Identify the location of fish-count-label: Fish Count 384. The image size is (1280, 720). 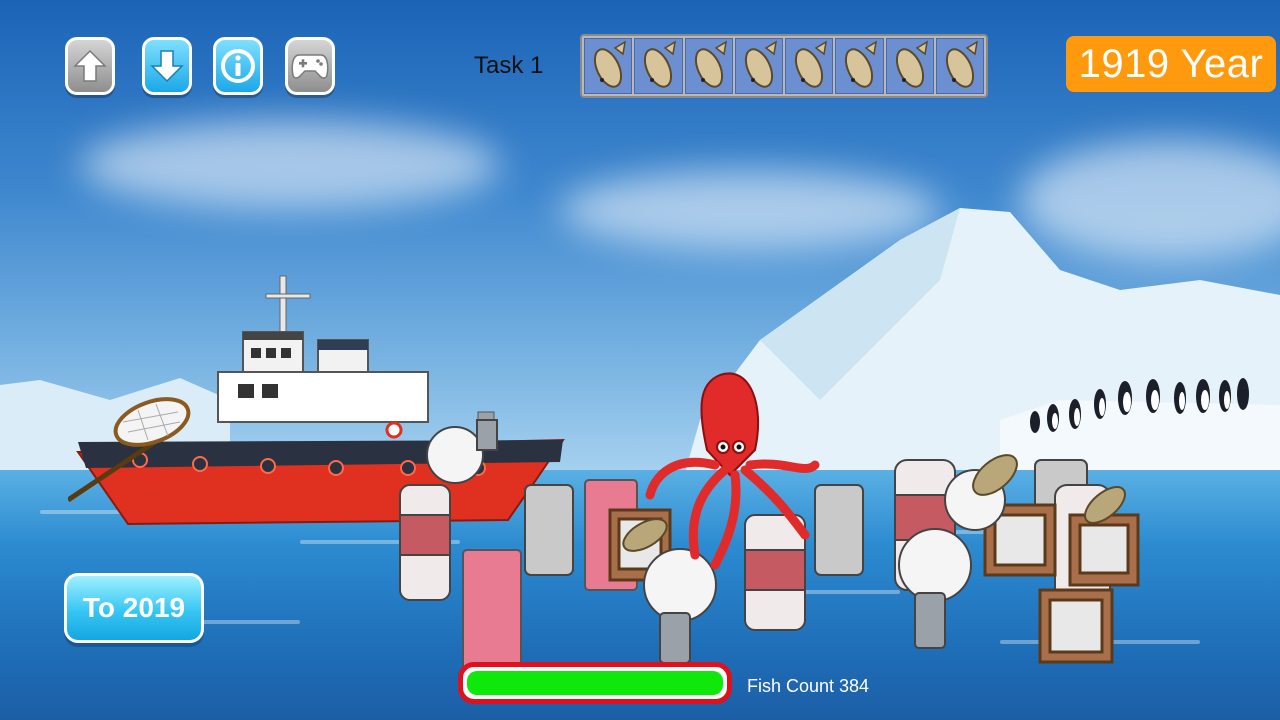
(808, 686).